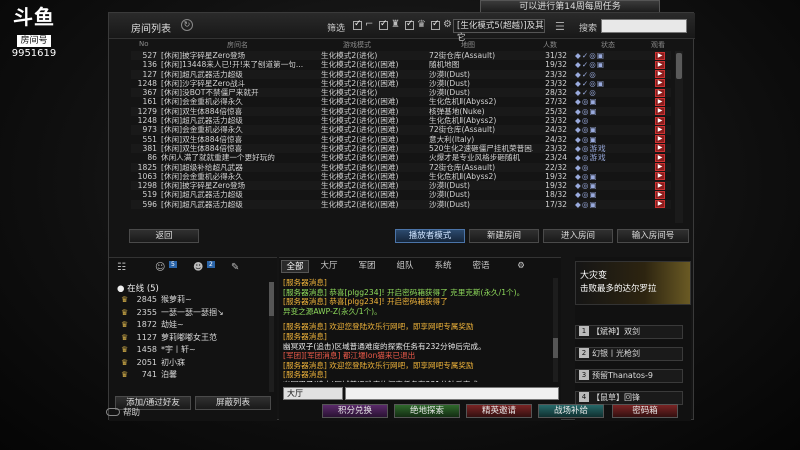 Image resolution: width=800 pixels, height=450 pixels. What do you see at coordinates (187, 25) in the screenshot?
I see `refresh-icon: ↻` at bounding box center [187, 25].